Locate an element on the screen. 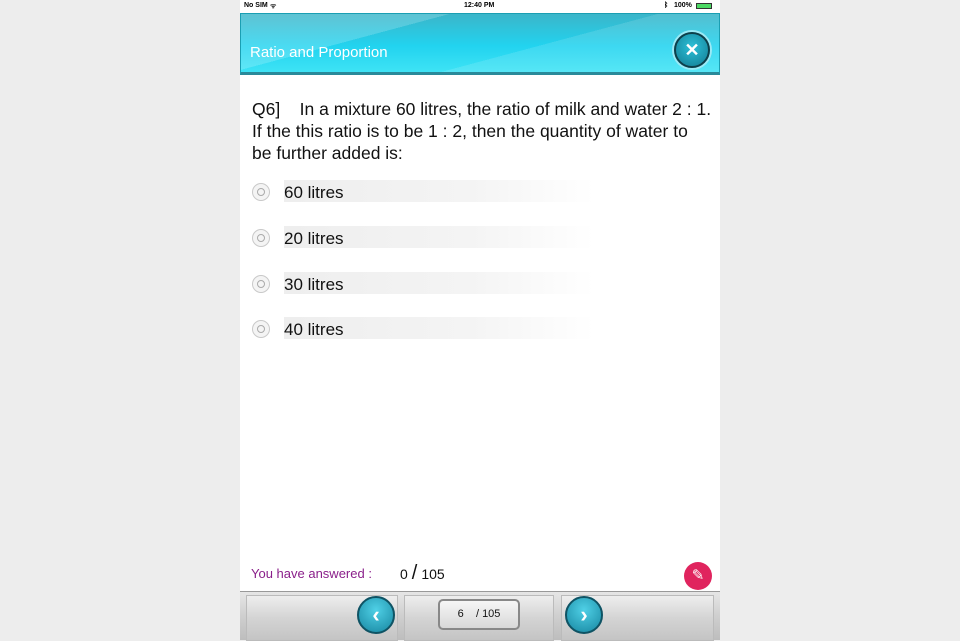  chevron-right-icon: › is located at coordinates (584, 614).